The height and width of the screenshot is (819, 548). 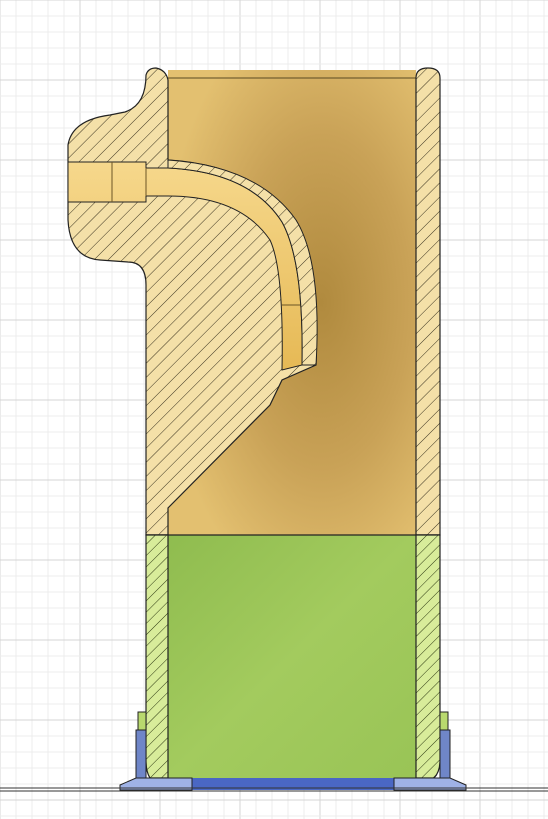 I want to click on sleeve-interior, so click(x=292, y=656).